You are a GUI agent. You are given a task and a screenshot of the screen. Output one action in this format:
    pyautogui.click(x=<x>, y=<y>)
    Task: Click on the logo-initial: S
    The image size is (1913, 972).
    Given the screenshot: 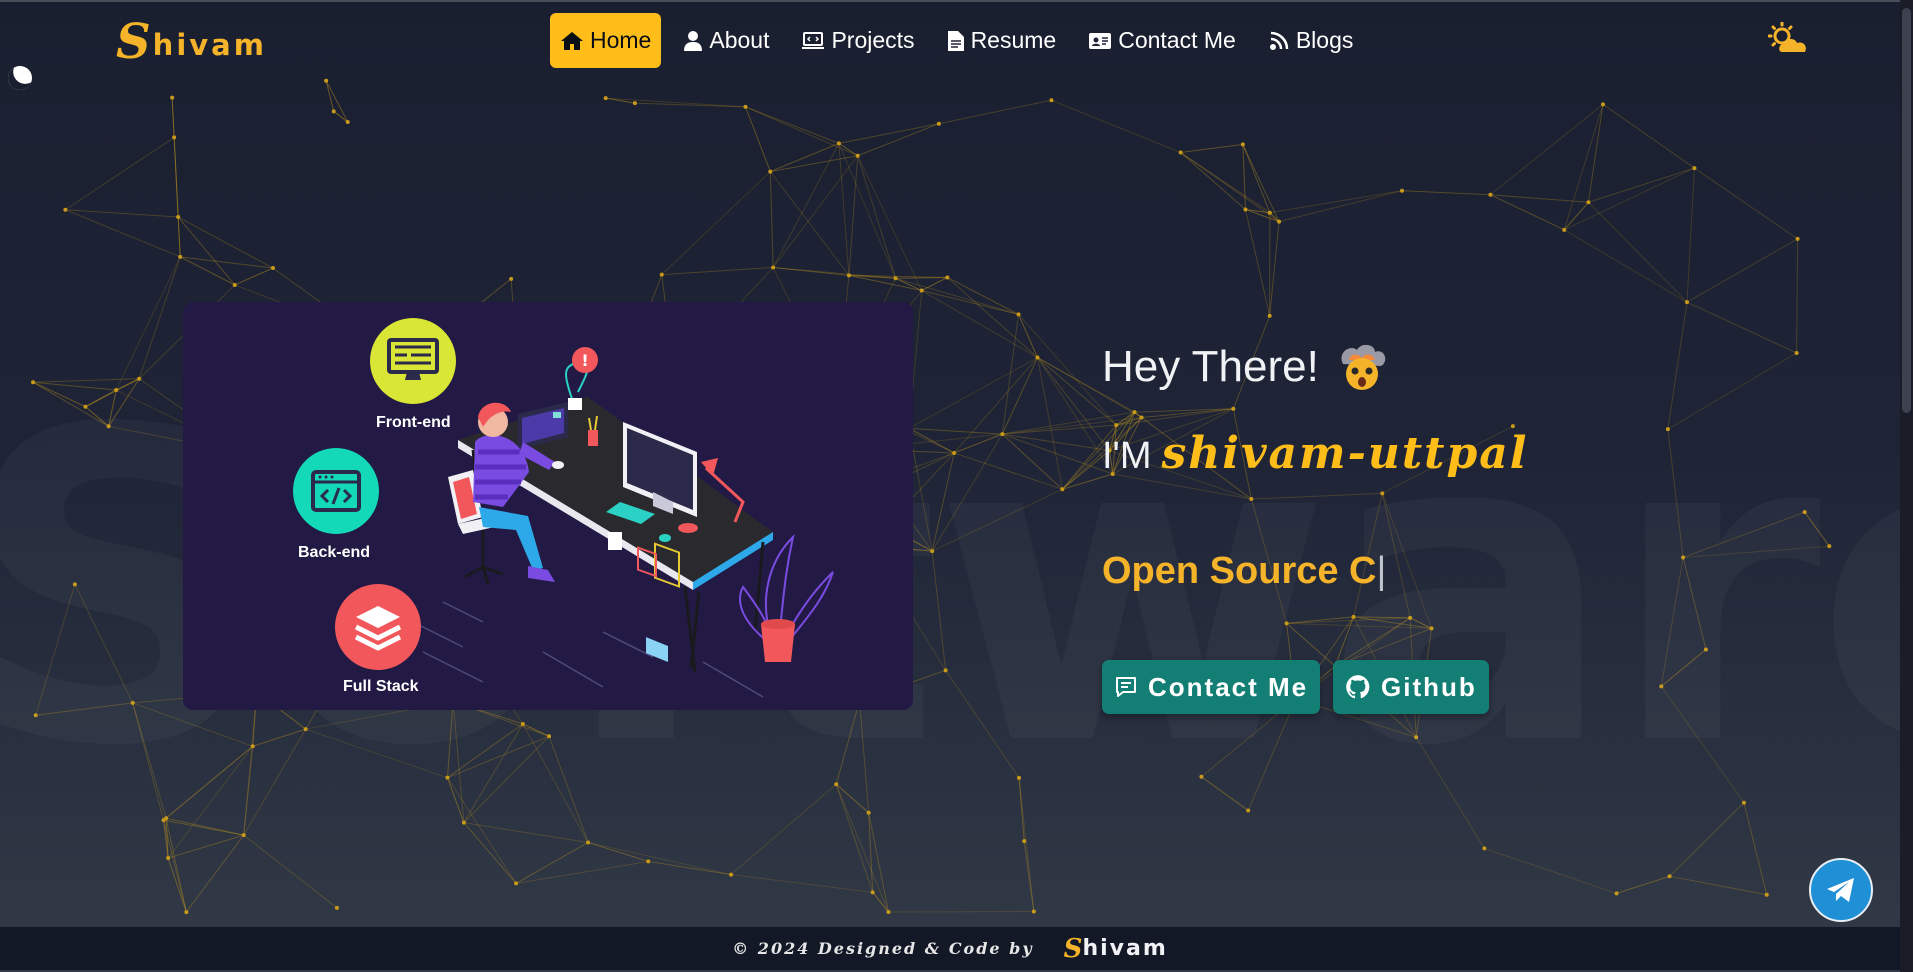 What is the action you would take?
    pyautogui.click(x=133, y=42)
    